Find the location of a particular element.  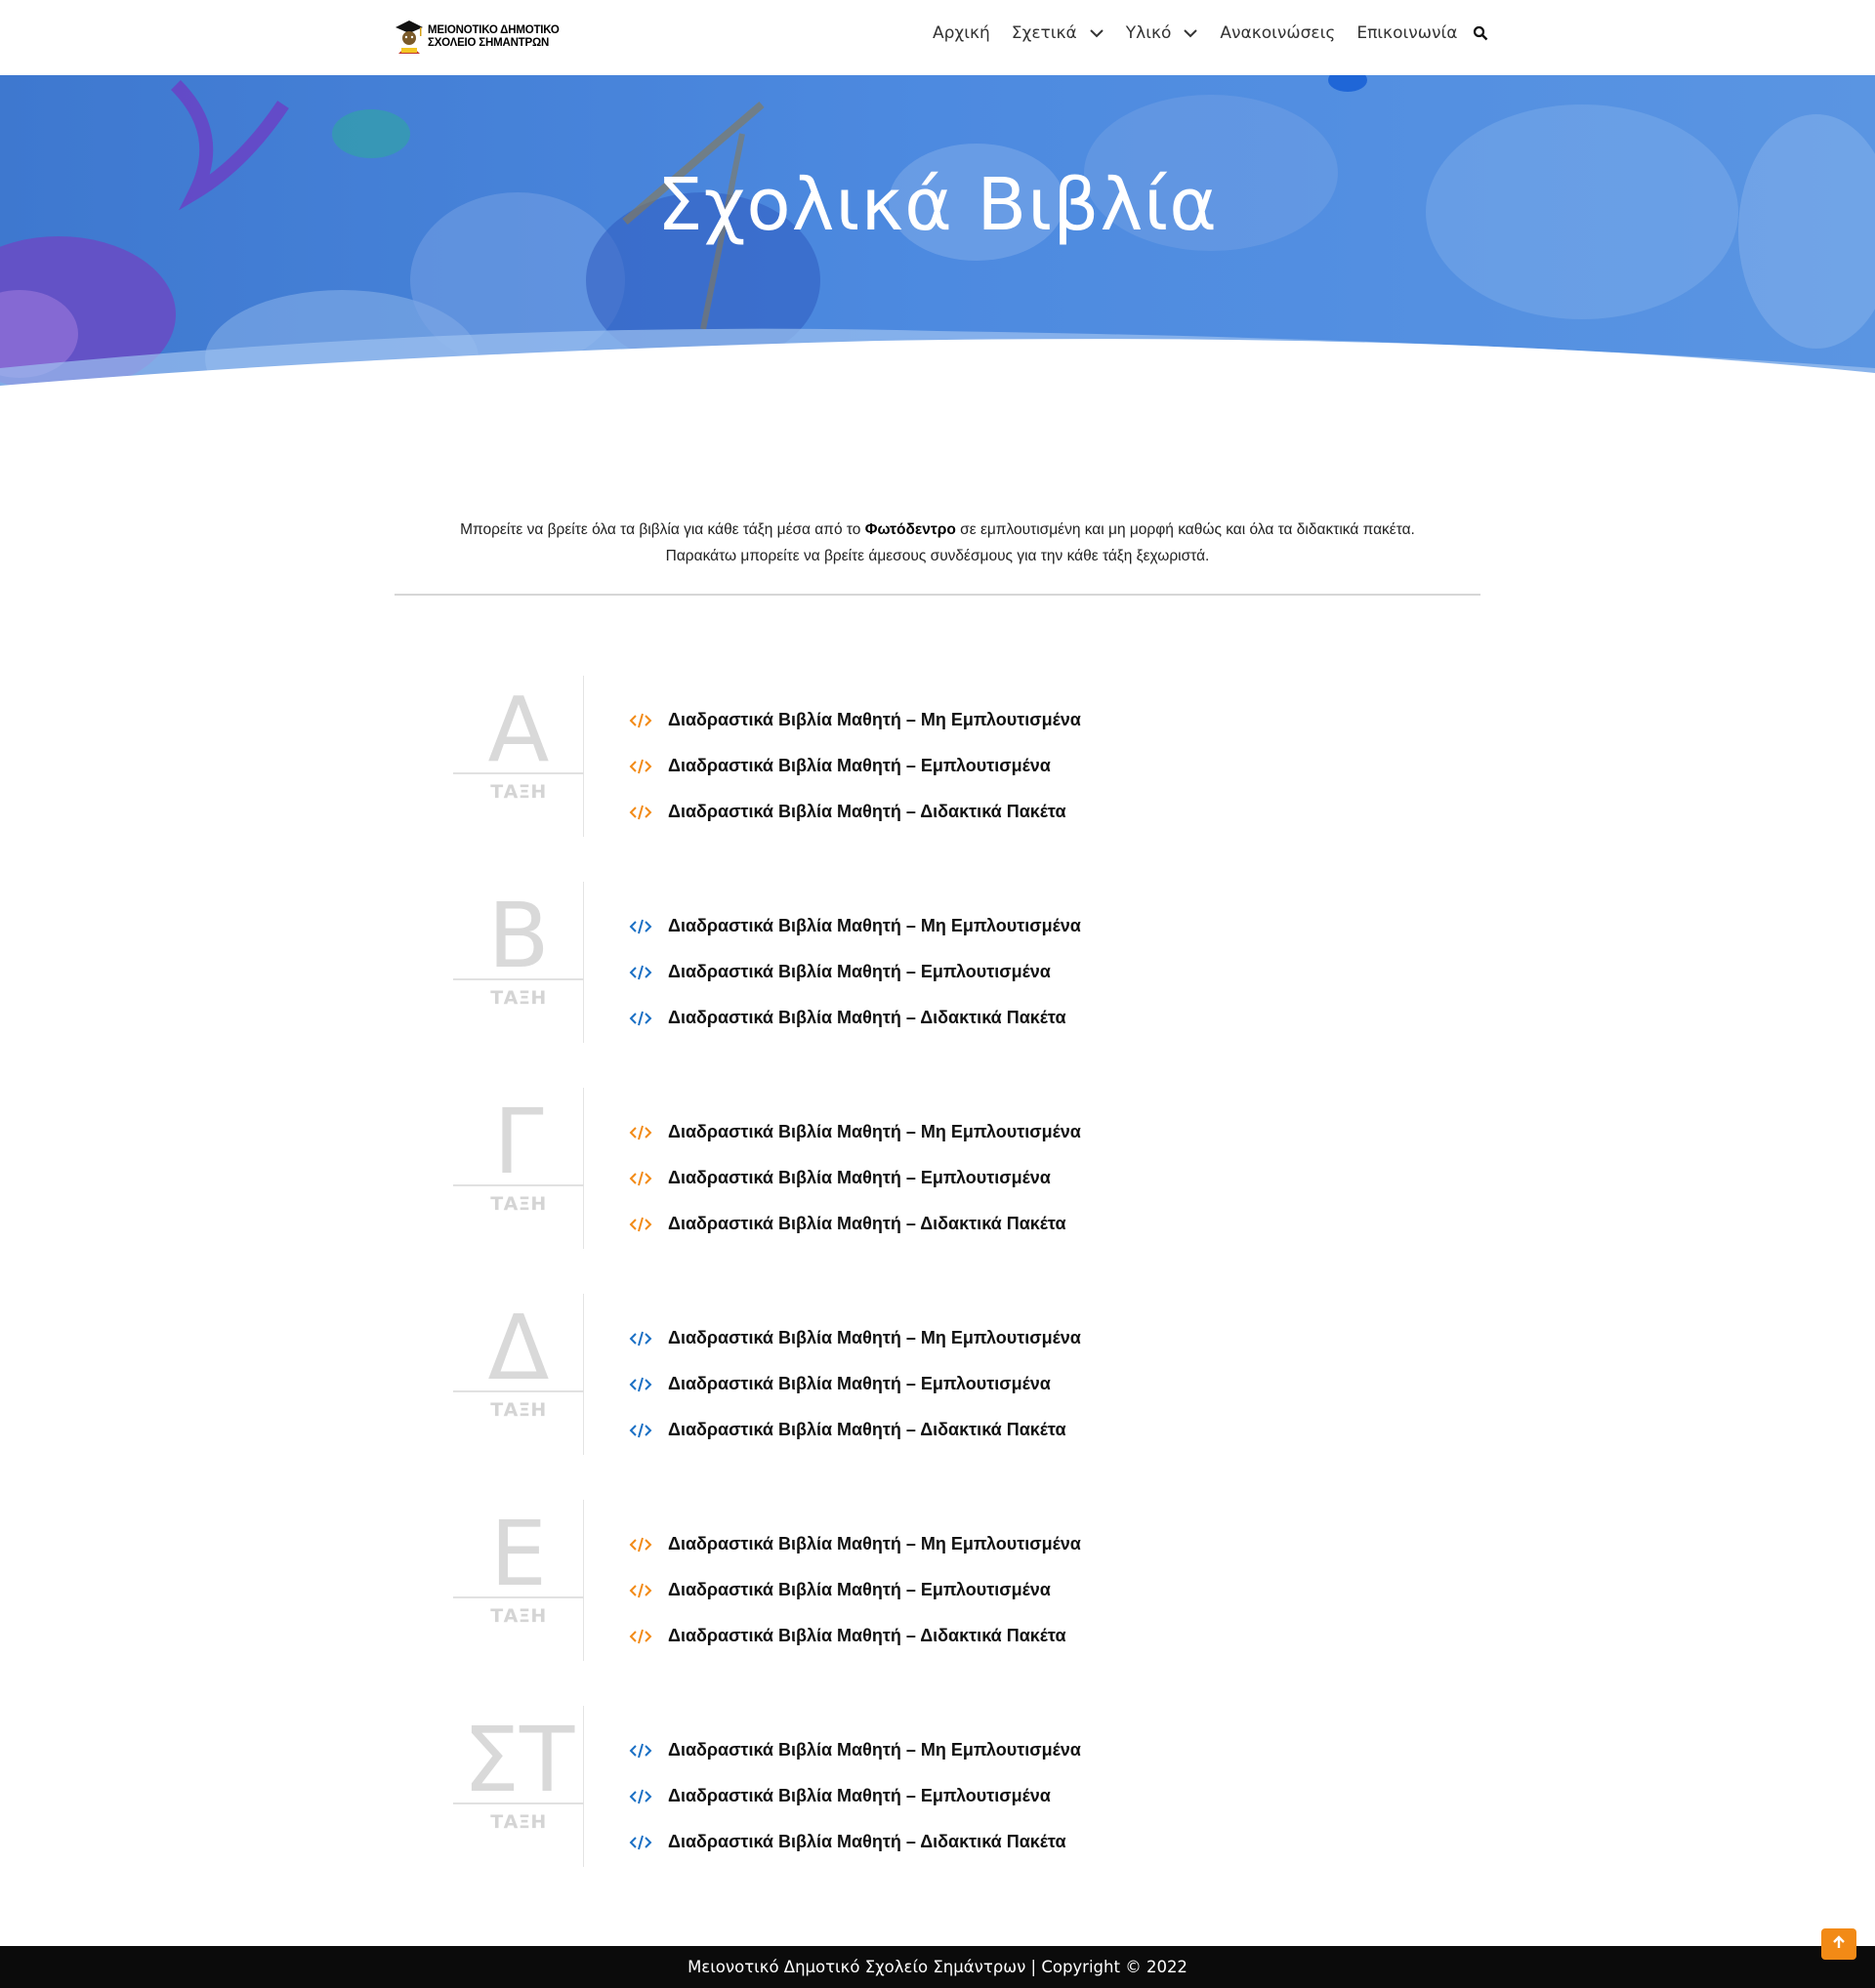

nav-item-about: Σχετικά is located at coordinates (1058, 33).